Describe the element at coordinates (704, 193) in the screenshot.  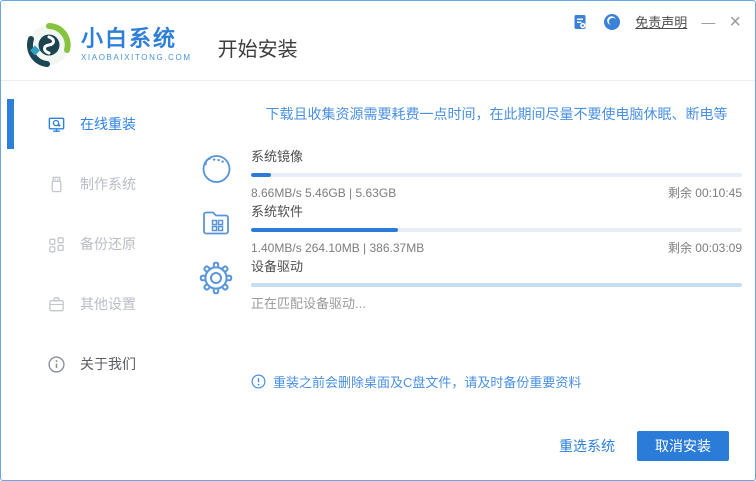
I see `task-remaining: 剩余 00:10:45` at that location.